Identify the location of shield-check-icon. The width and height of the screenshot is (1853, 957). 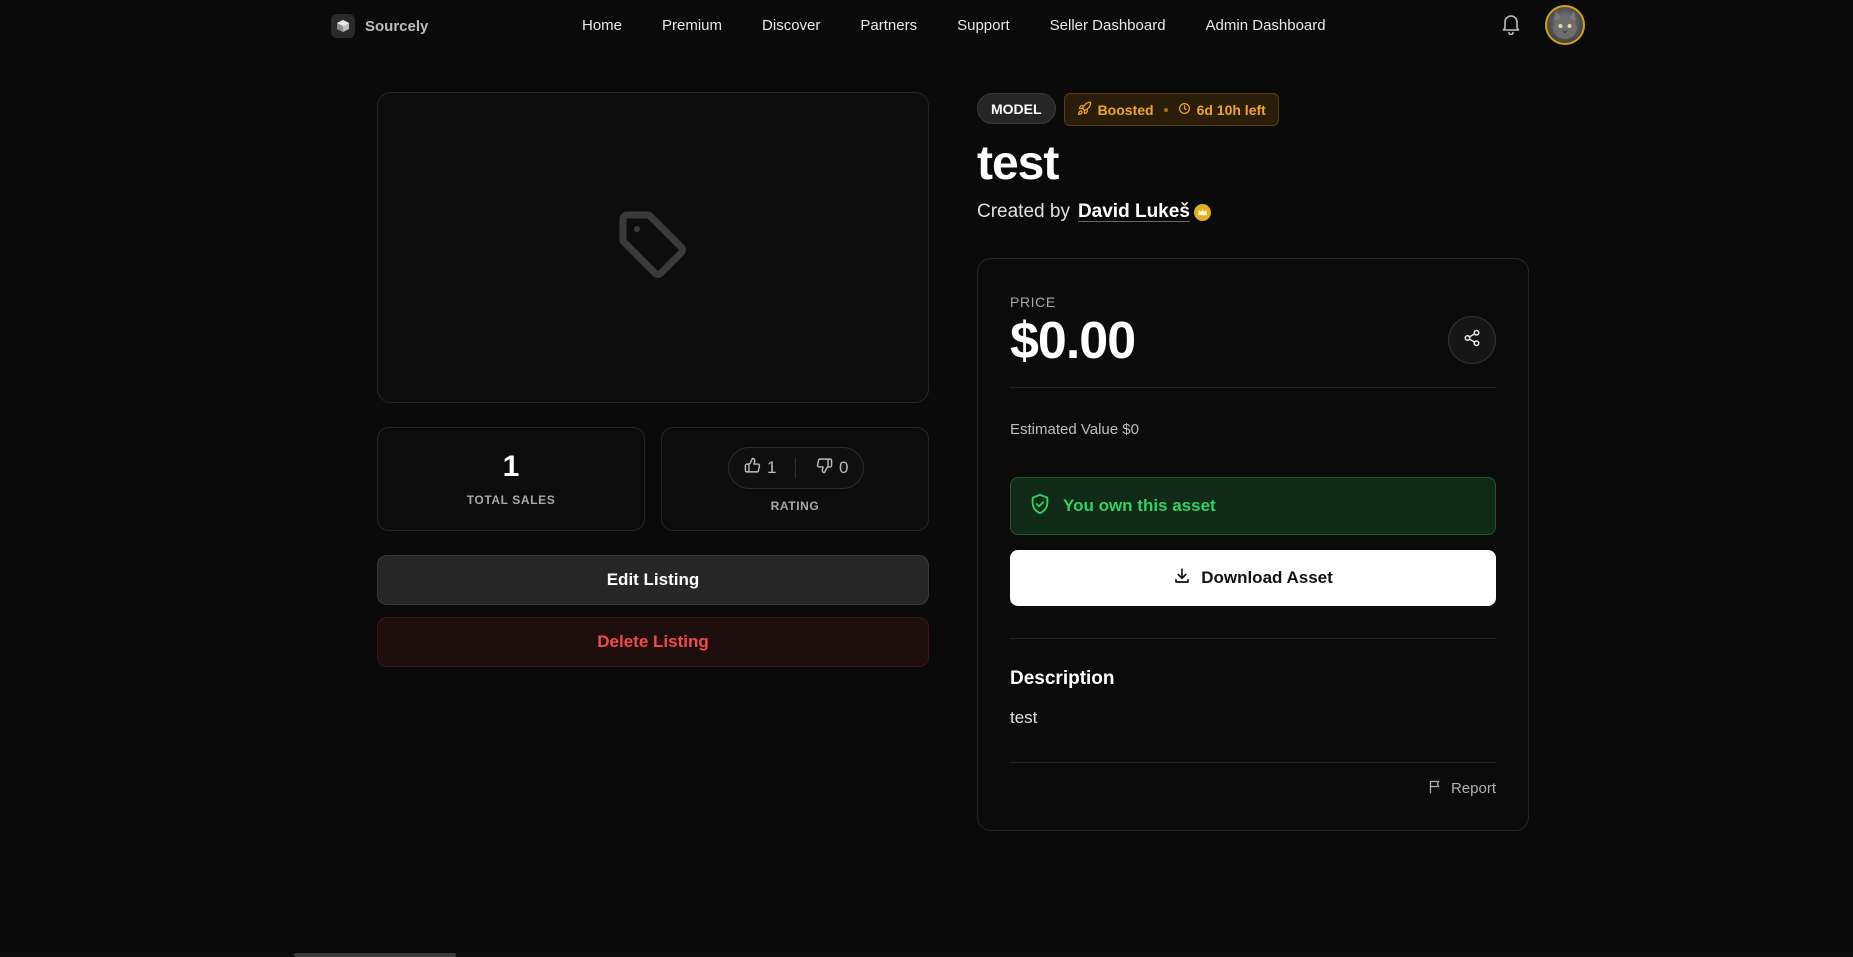
(1040, 506).